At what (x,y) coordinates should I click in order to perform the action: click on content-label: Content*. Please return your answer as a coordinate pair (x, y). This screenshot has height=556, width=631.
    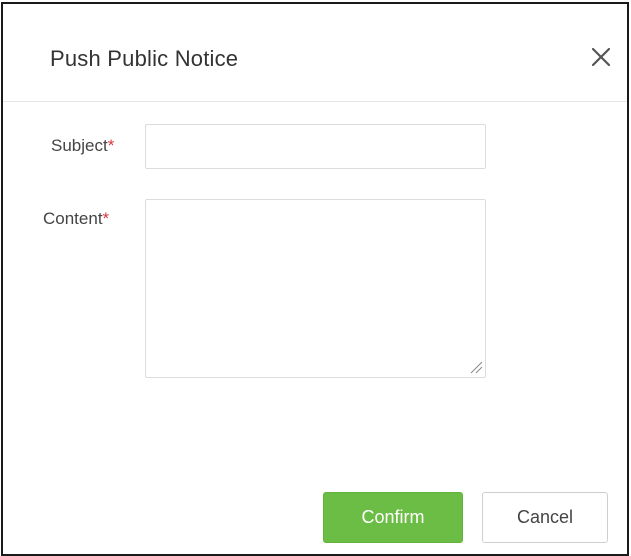
    Looking at the image, I should click on (76, 219).